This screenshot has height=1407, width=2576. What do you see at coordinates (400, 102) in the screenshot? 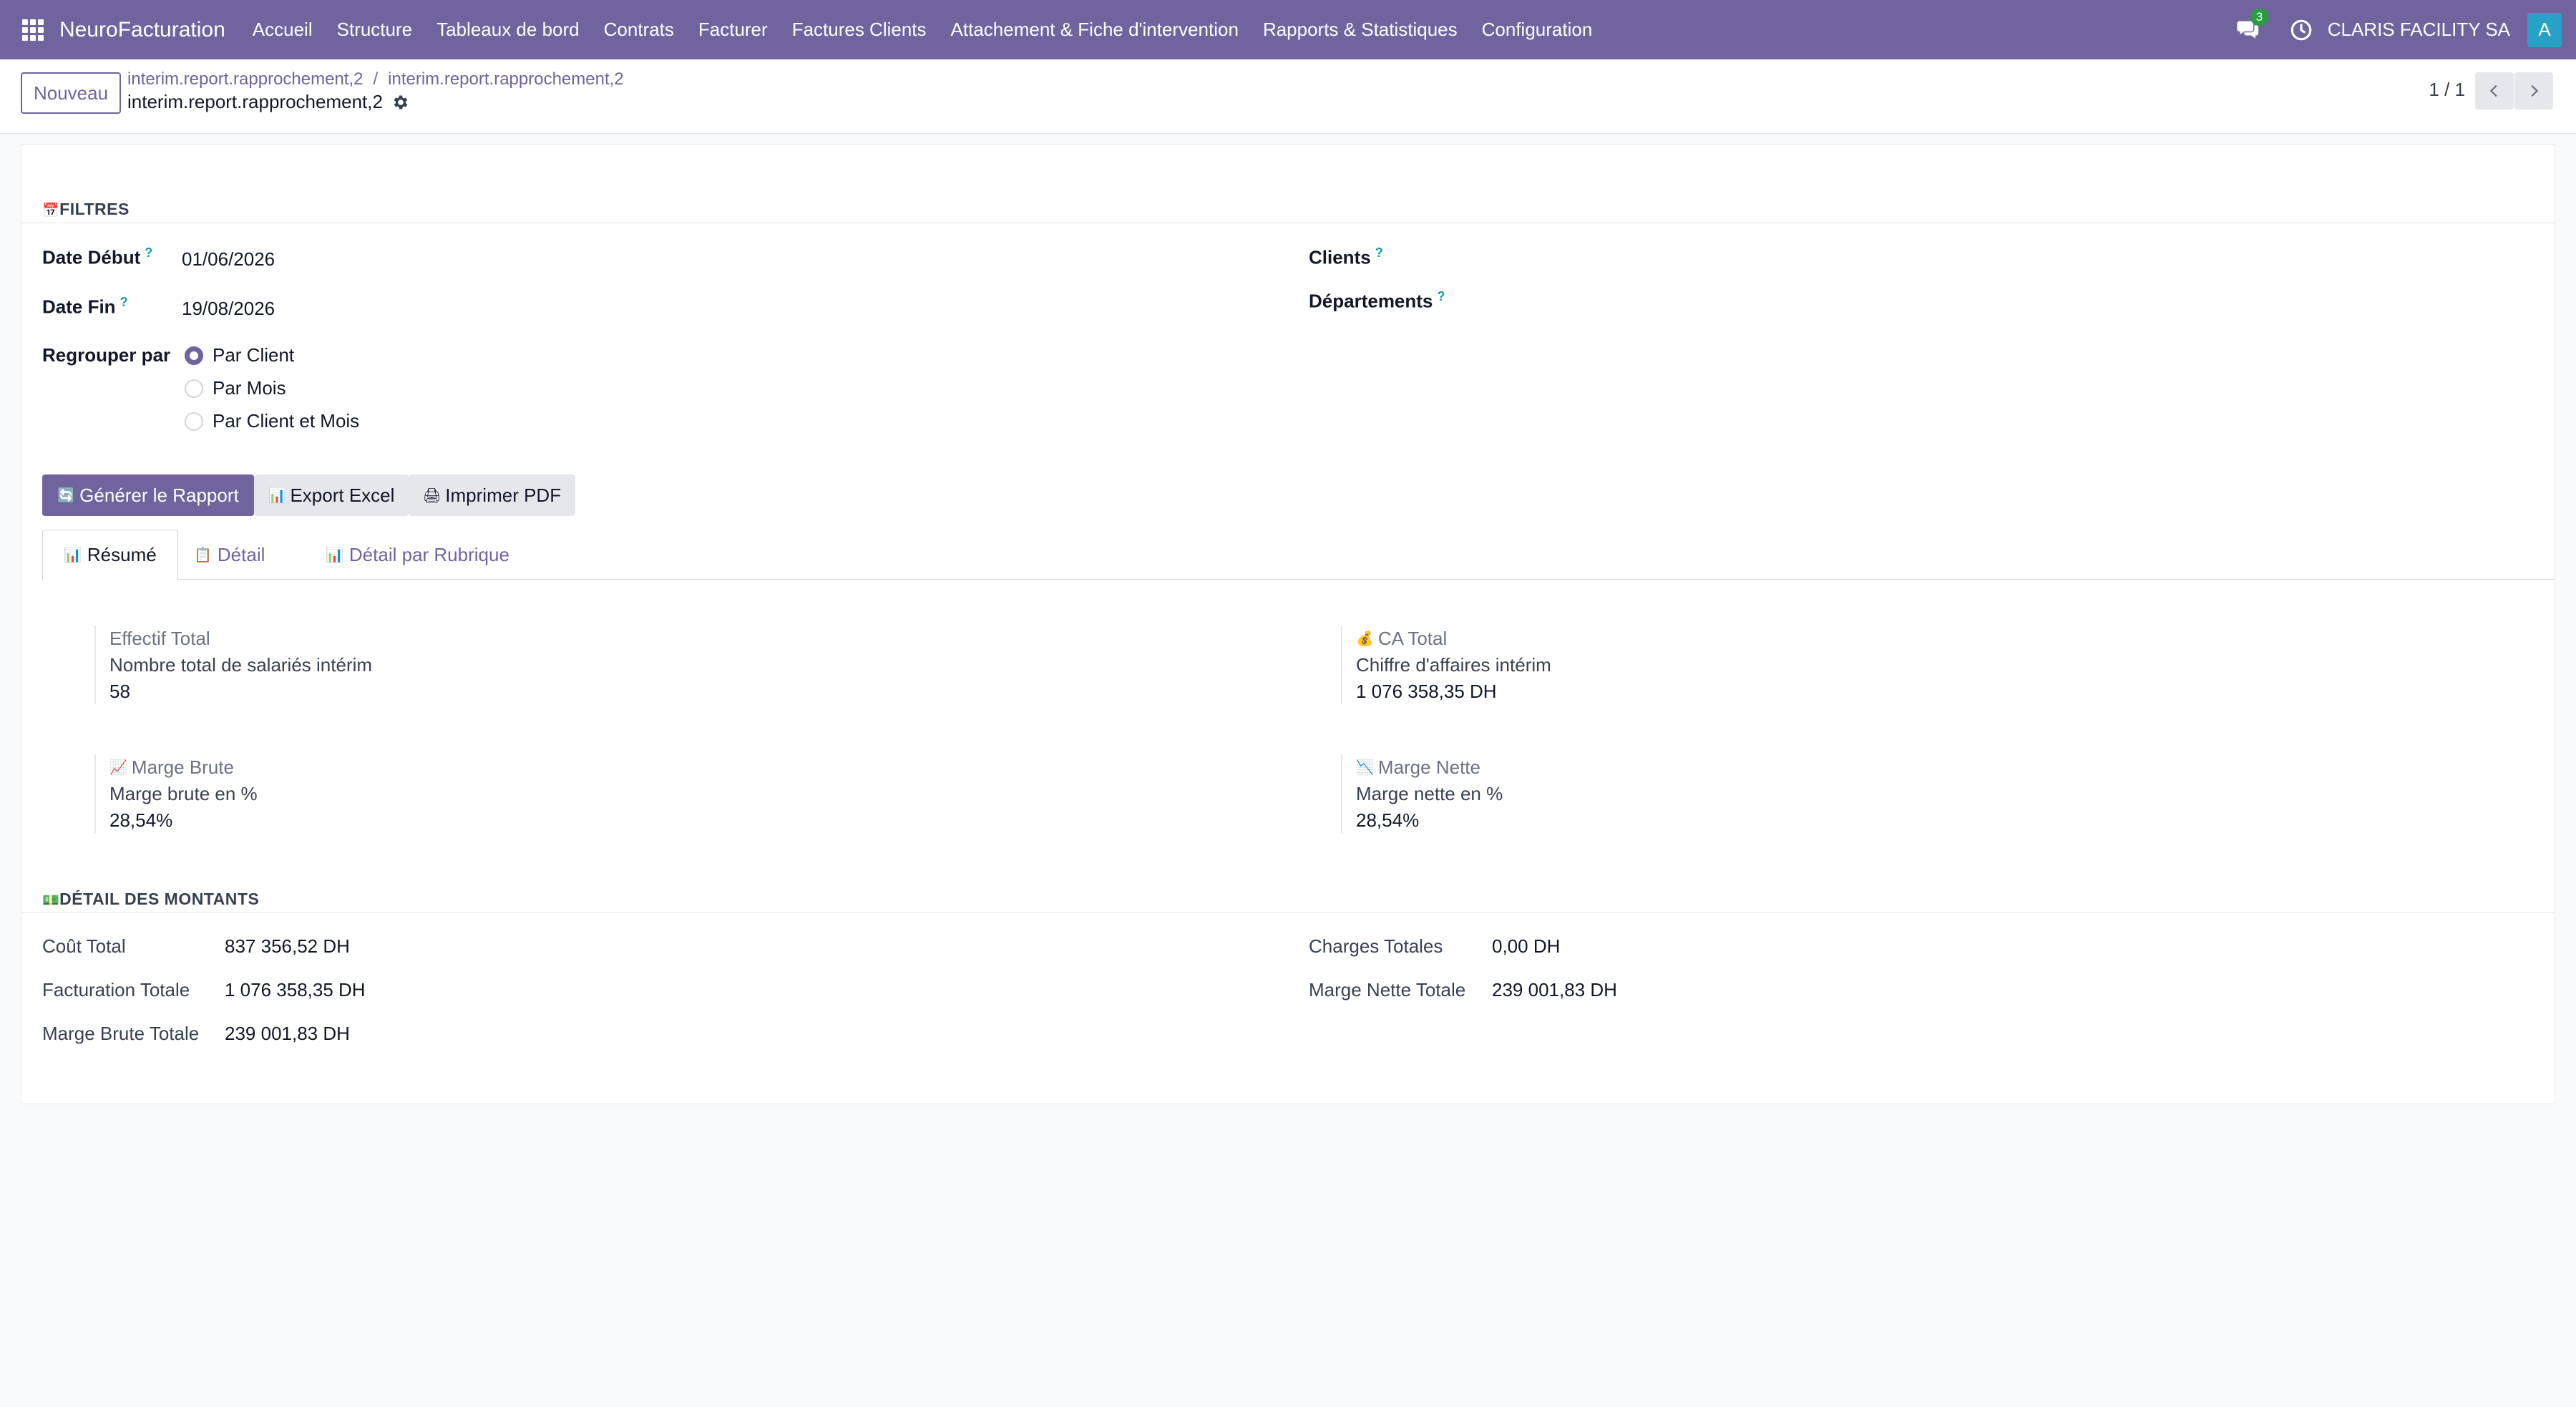
I see `gear-icon` at bounding box center [400, 102].